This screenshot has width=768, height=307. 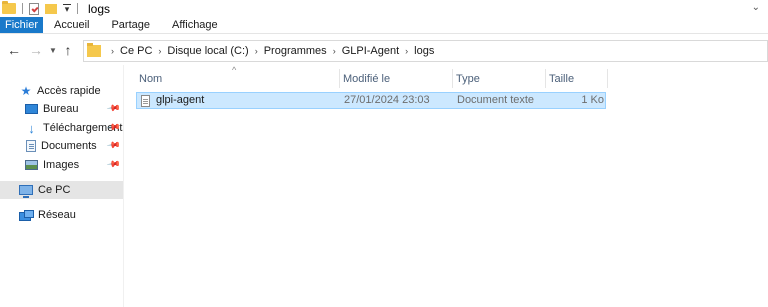 I want to click on sidebar-item-acces-rapide: ★ Accès rapide, so click(x=61, y=91).